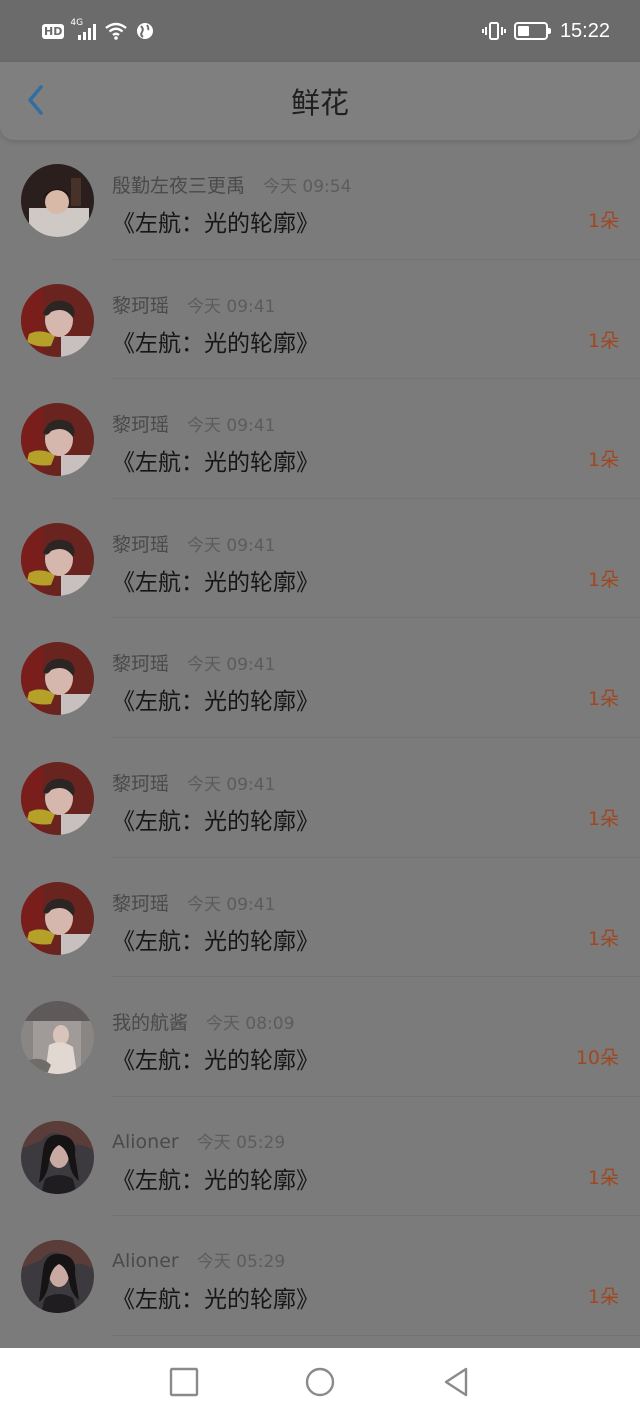 The width and height of the screenshot is (640, 1415). I want to click on sender-name: 殷勤左夜三更禹, so click(178, 184).